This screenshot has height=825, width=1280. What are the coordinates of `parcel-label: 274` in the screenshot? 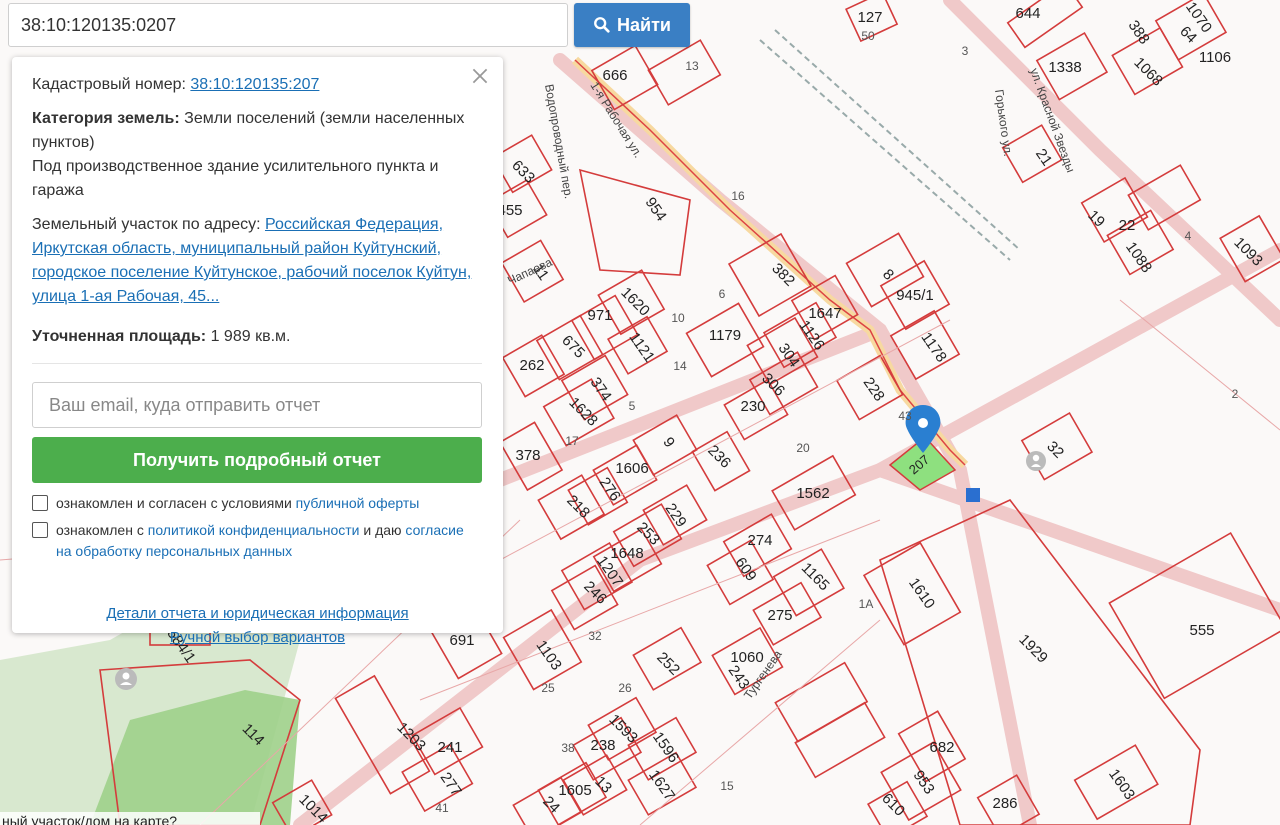 It's located at (759, 540).